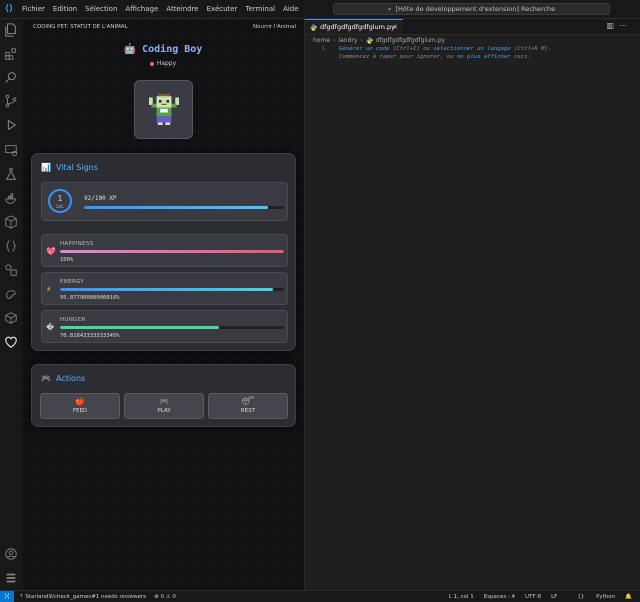 The image size is (640, 602). Describe the element at coordinates (33, 9) in the screenshot. I see `menu-fichier: Fichier` at that location.